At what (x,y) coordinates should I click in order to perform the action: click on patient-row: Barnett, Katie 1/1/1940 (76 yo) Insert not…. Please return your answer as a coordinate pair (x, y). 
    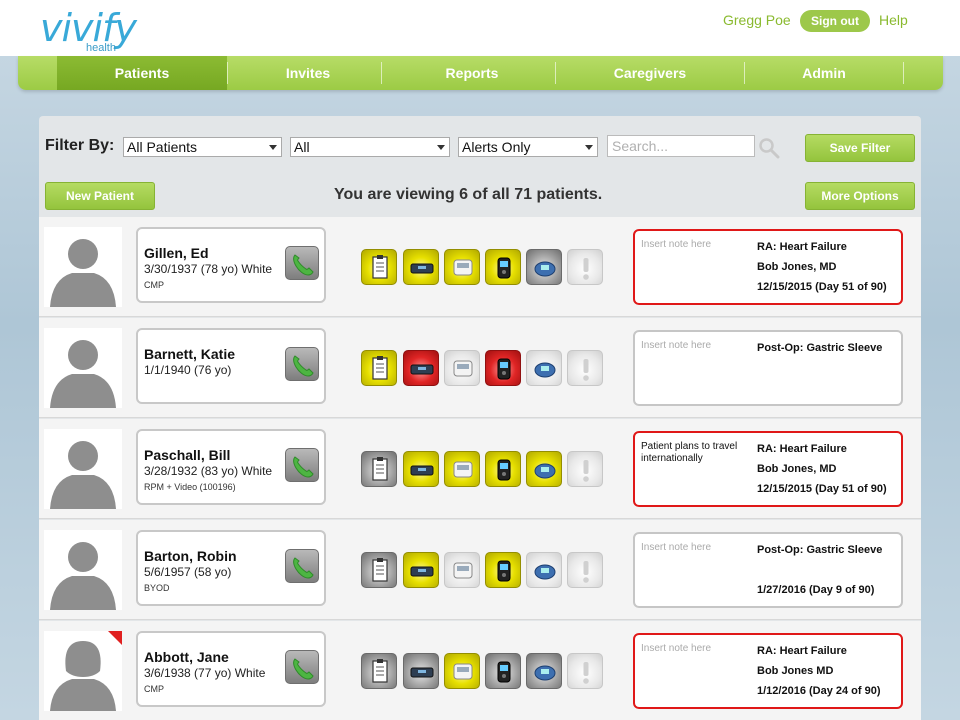
    Looking at the image, I should click on (480, 368).